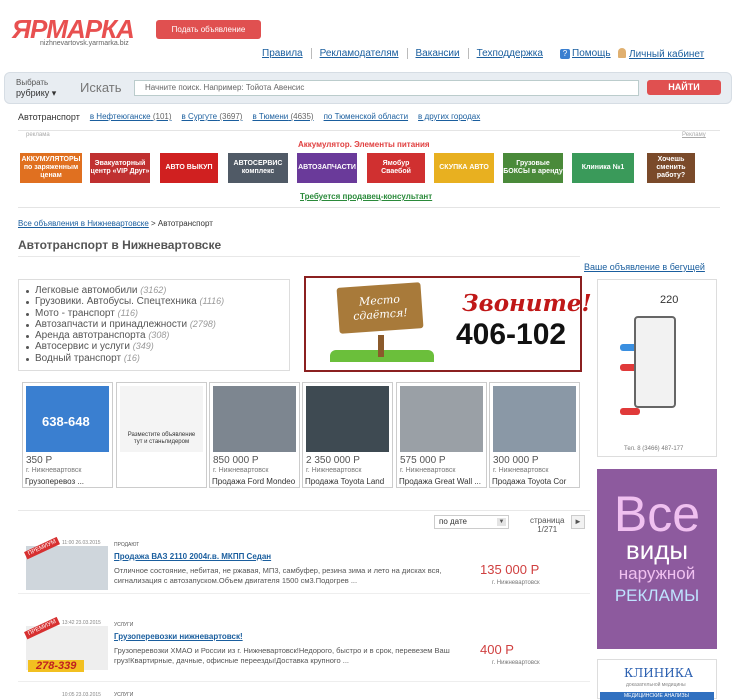 This screenshot has height=700, width=736. What do you see at coordinates (509, 53) in the screenshot?
I see `nav-support-link: Техподдержка` at bounding box center [509, 53].